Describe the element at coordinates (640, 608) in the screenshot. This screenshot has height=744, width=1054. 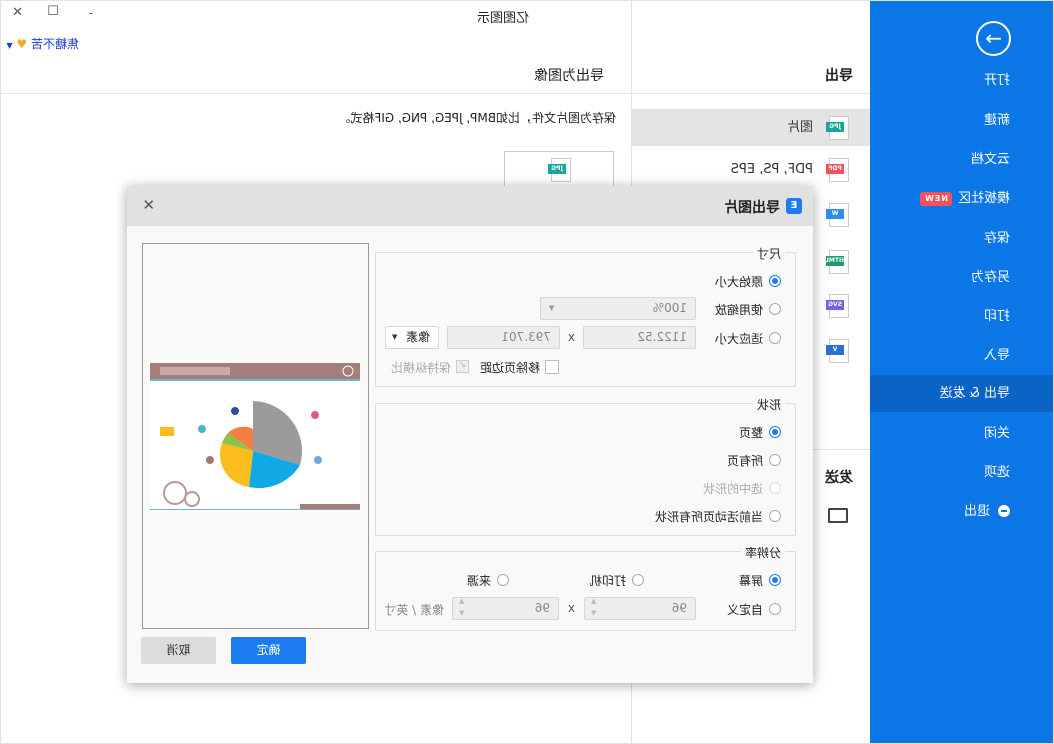
I see `dpi-x-stepper: 96 ▲ ▼` at that location.